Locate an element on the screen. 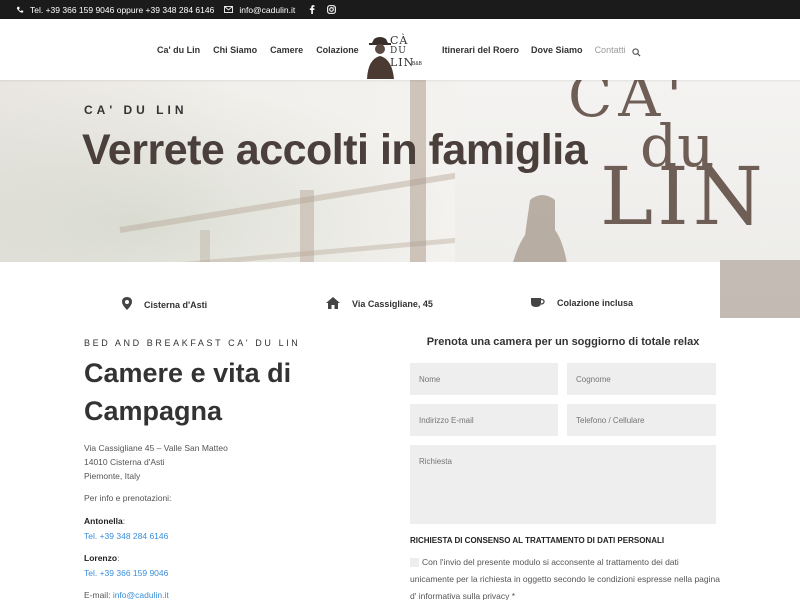  coffee-cup-icon is located at coordinates (538, 303).